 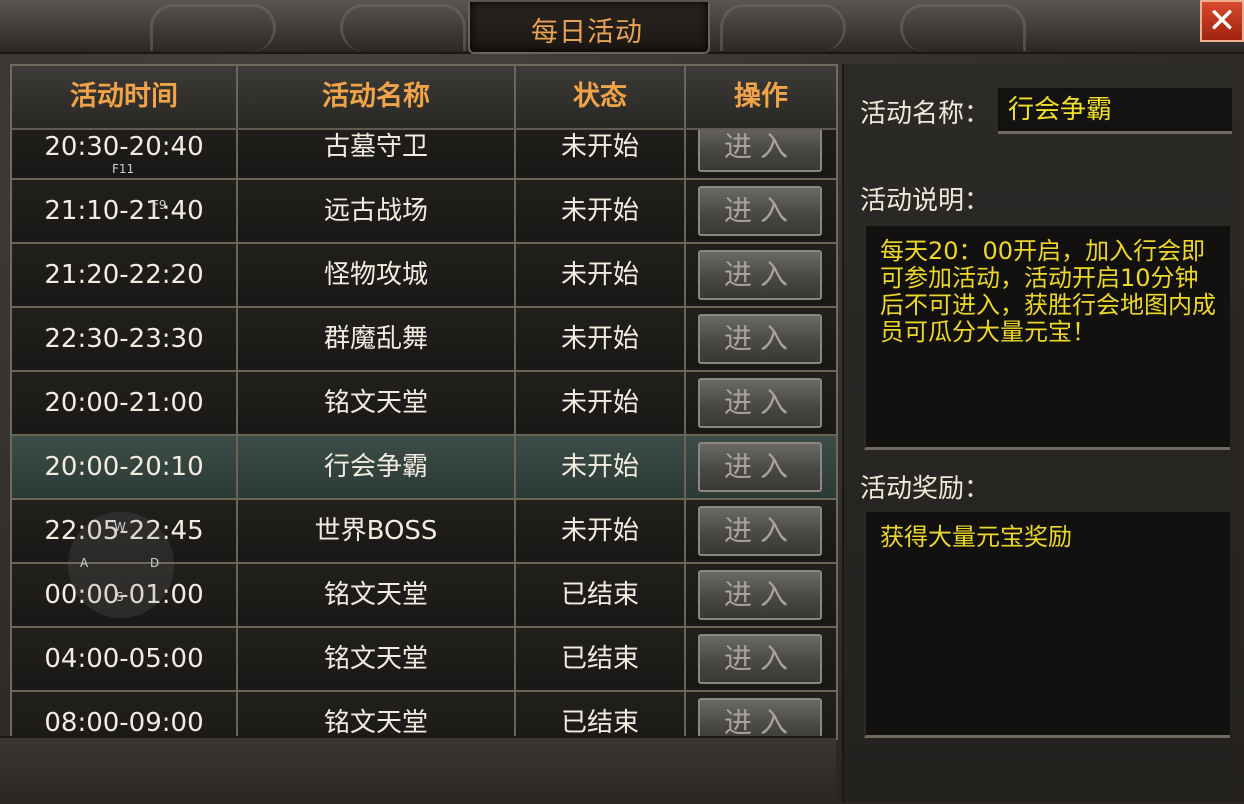 I want to click on activity-reward-text: 获得大量元宝奖励, so click(x=976, y=537).